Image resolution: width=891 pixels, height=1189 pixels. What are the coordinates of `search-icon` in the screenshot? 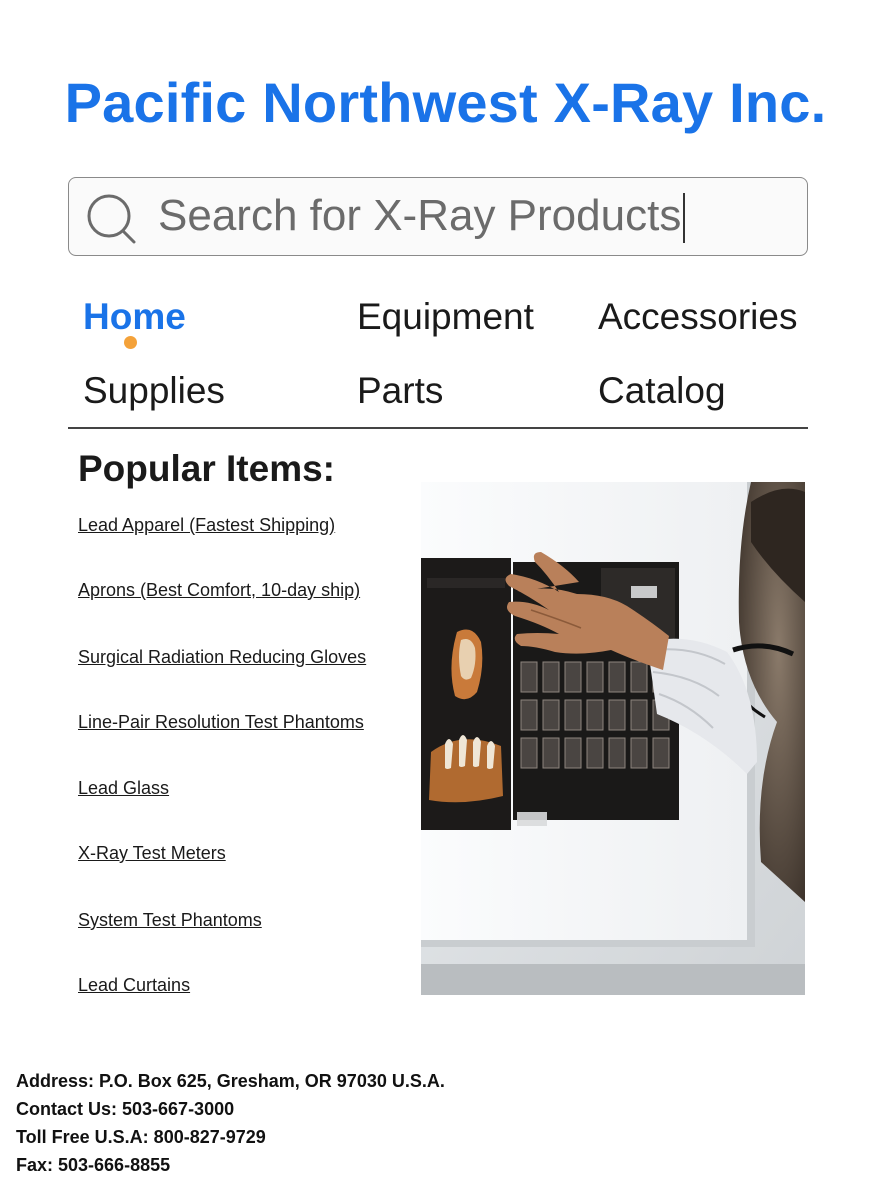 It's located at (111, 219).